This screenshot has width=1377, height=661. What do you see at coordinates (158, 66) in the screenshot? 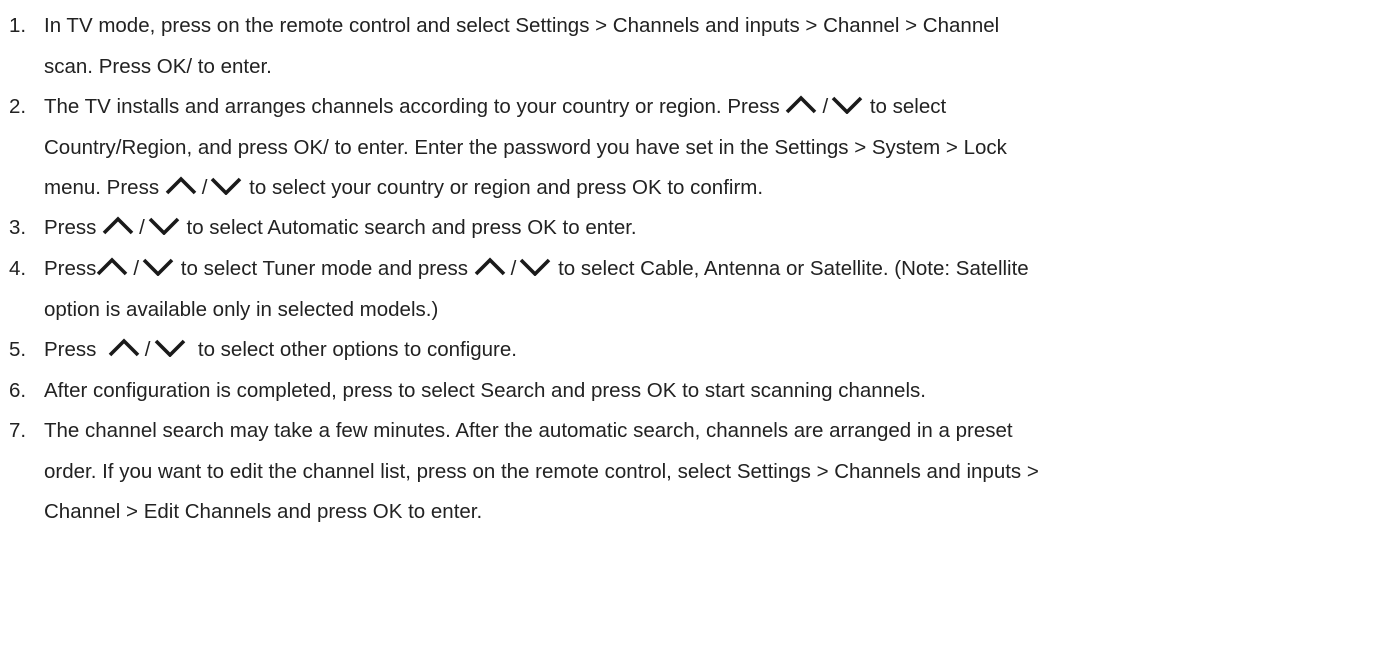
I see `step-text: scan. Press OK/ to enter.` at bounding box center [158, 66].